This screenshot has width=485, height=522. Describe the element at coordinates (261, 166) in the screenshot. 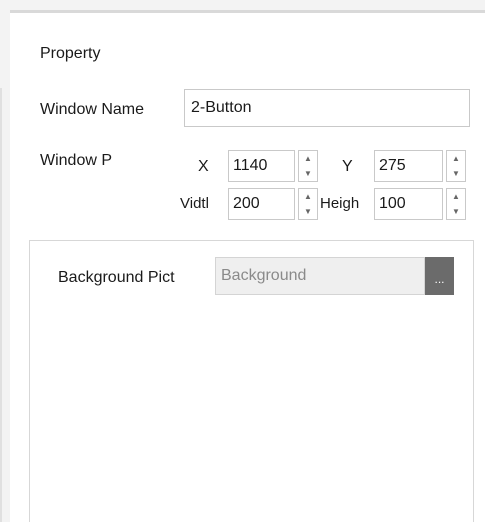

I see `x-input: 1140` at that location.